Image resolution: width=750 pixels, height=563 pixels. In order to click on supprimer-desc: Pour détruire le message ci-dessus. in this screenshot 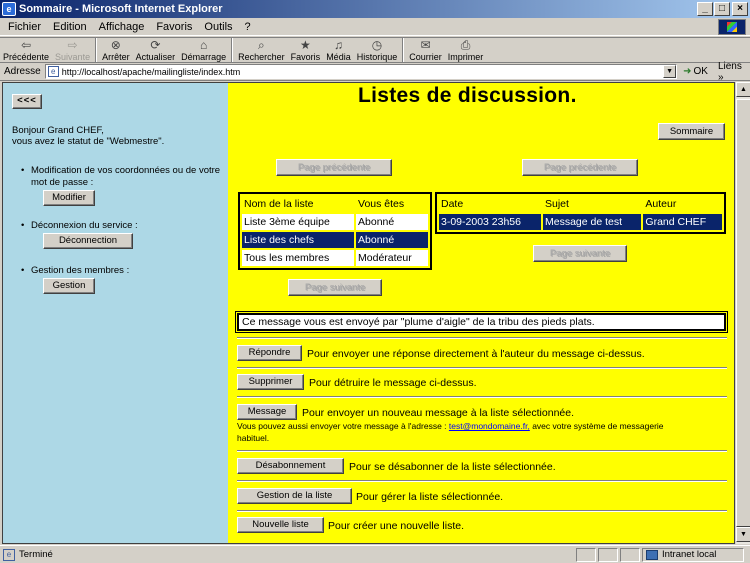, I will do `click(393, 383)`.